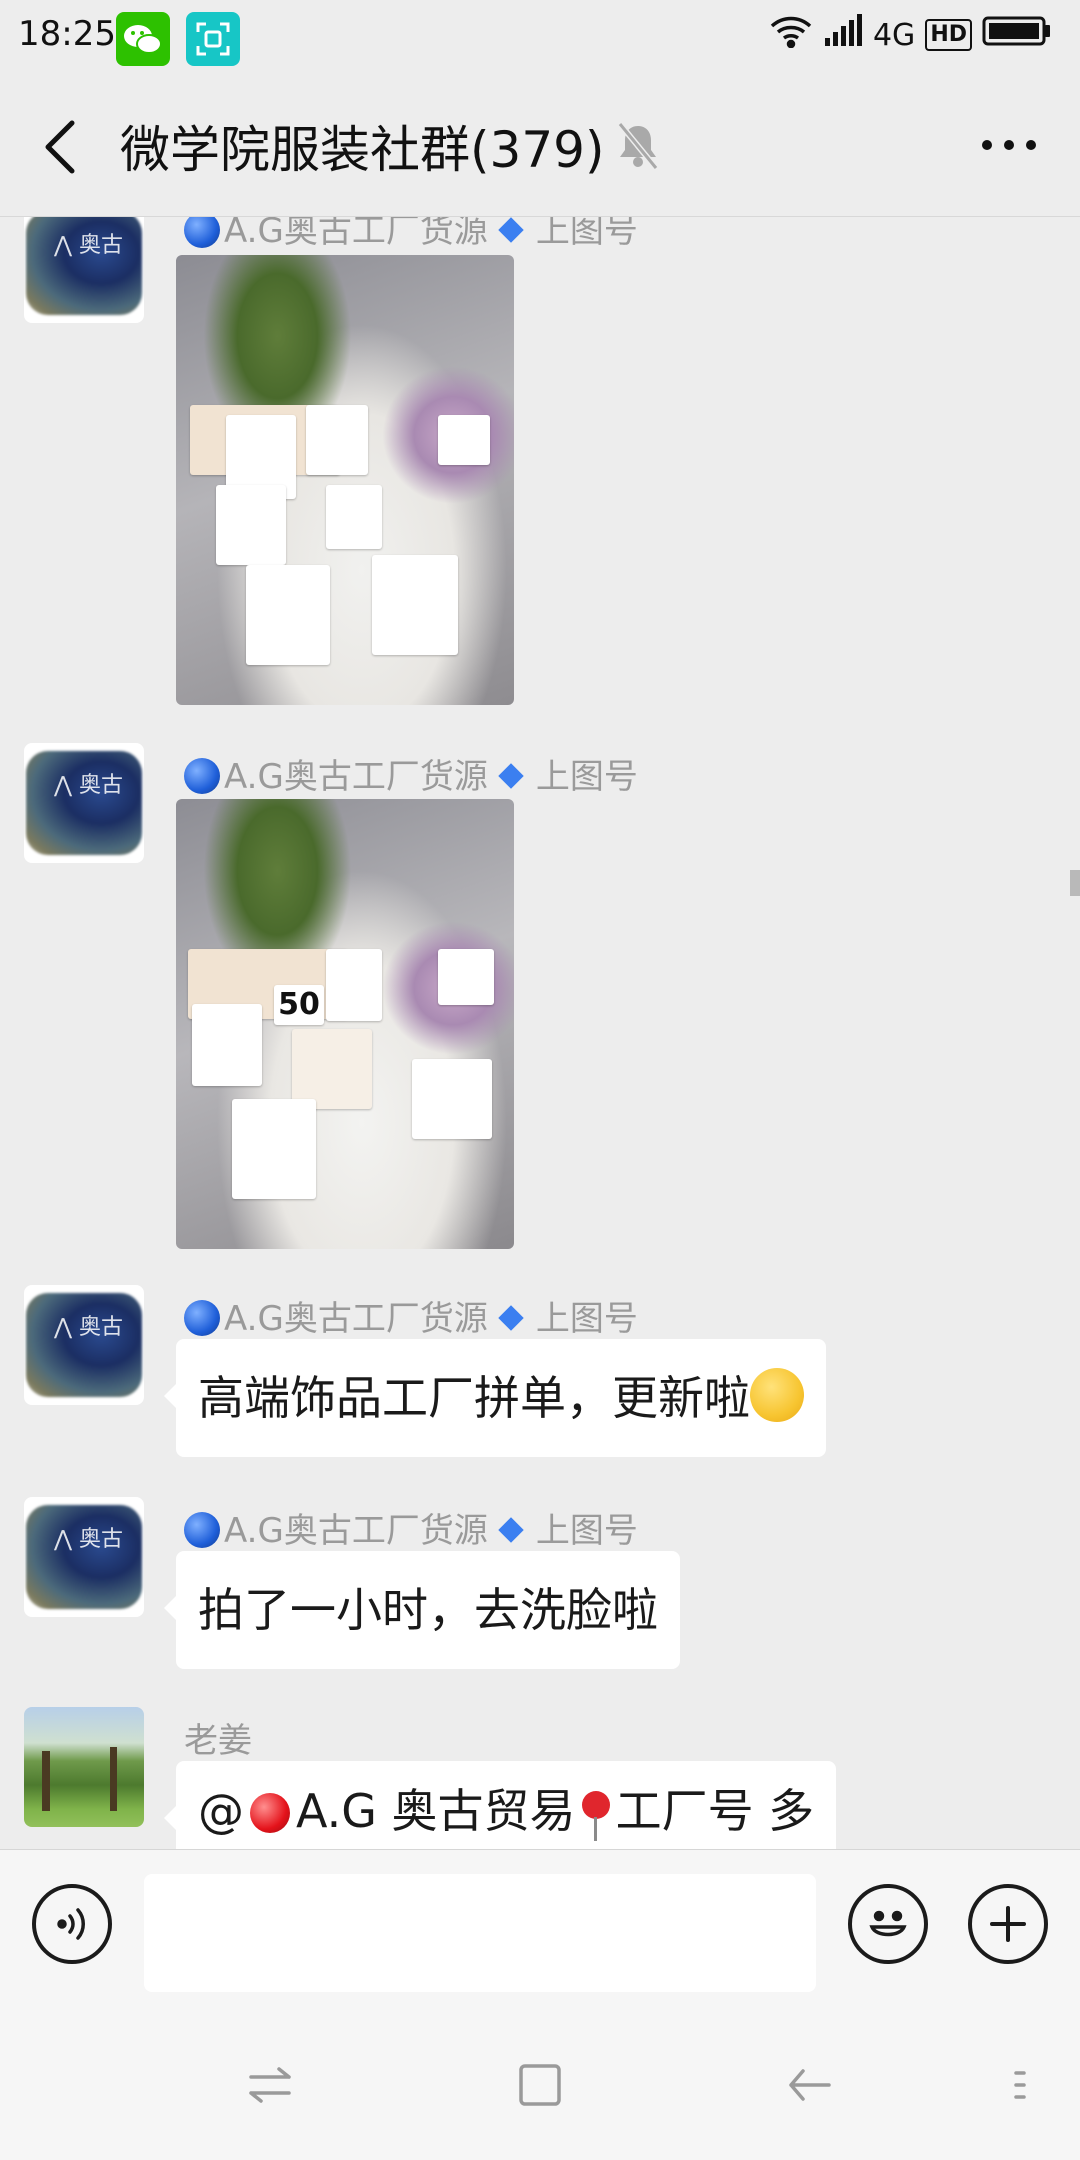 Image resolution: width=1080 pixels, height=2160 pixels. I want to click on page-title: 微学院服装社群(379), so click(362, 150).